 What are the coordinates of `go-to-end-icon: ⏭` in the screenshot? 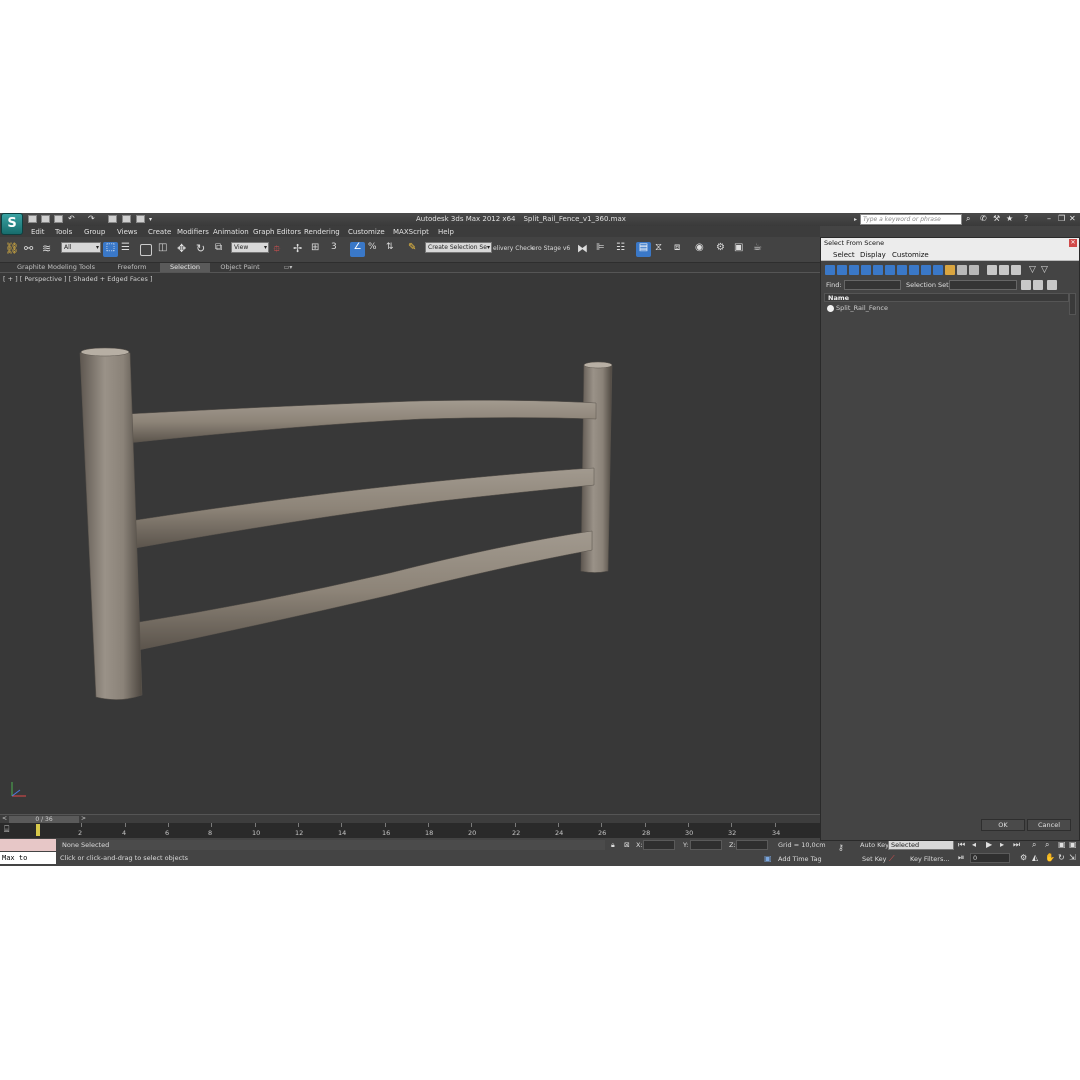 It's located at (1016, 845).